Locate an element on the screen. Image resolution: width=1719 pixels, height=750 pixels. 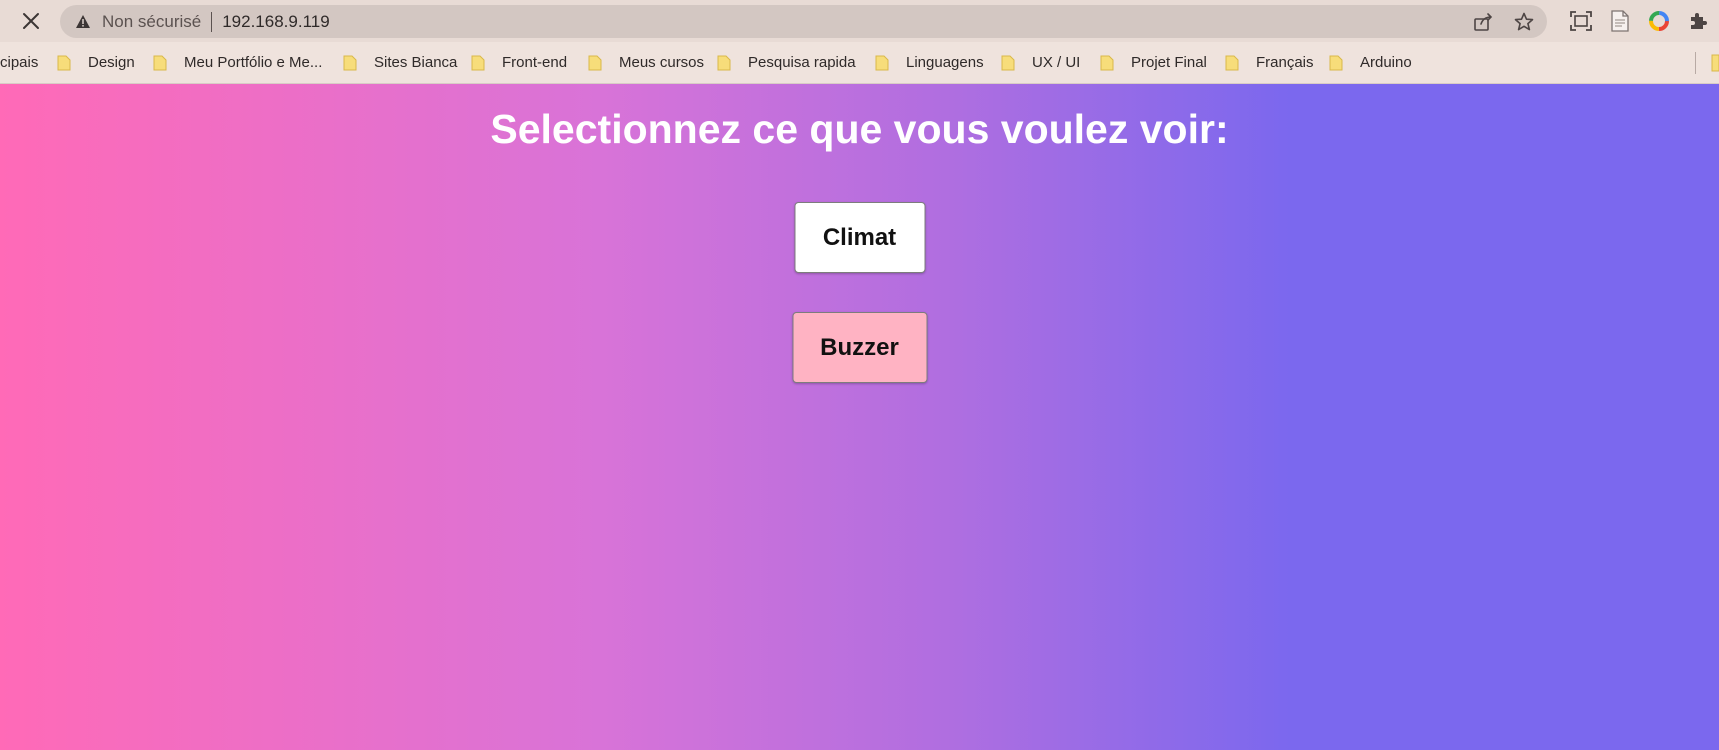
address-bar-actions is located at coordinates (1504, 21).